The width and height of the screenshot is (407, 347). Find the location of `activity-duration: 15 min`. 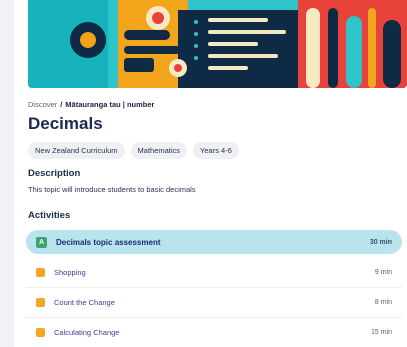

activity-duration: 15 min is located at coordinates (381, 332).